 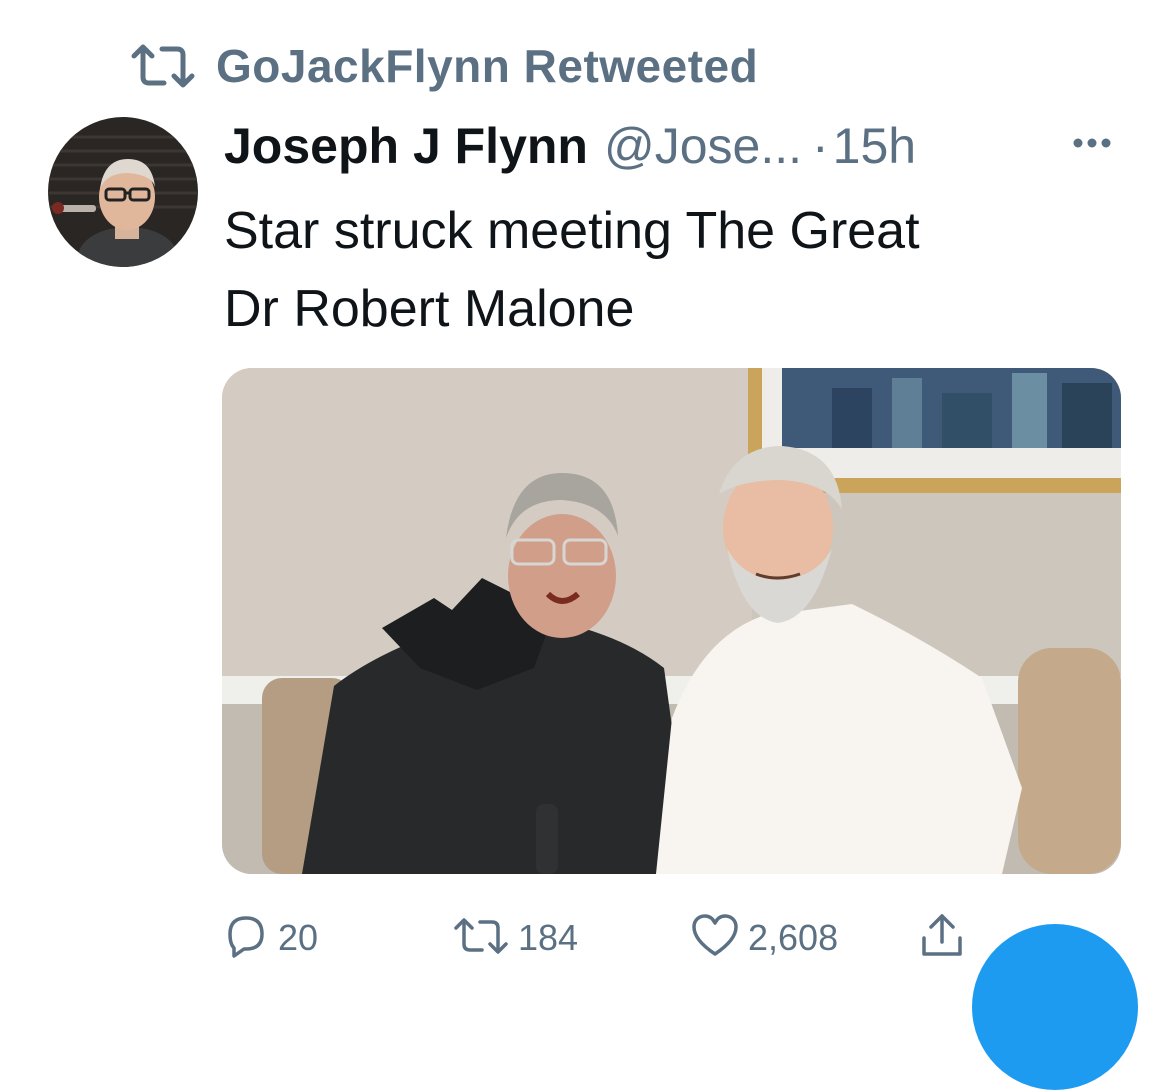 What do you see at coordinates (793, 937) in the screenshot?
I see `like-count: 2,608` at bounding box center [793, 937].